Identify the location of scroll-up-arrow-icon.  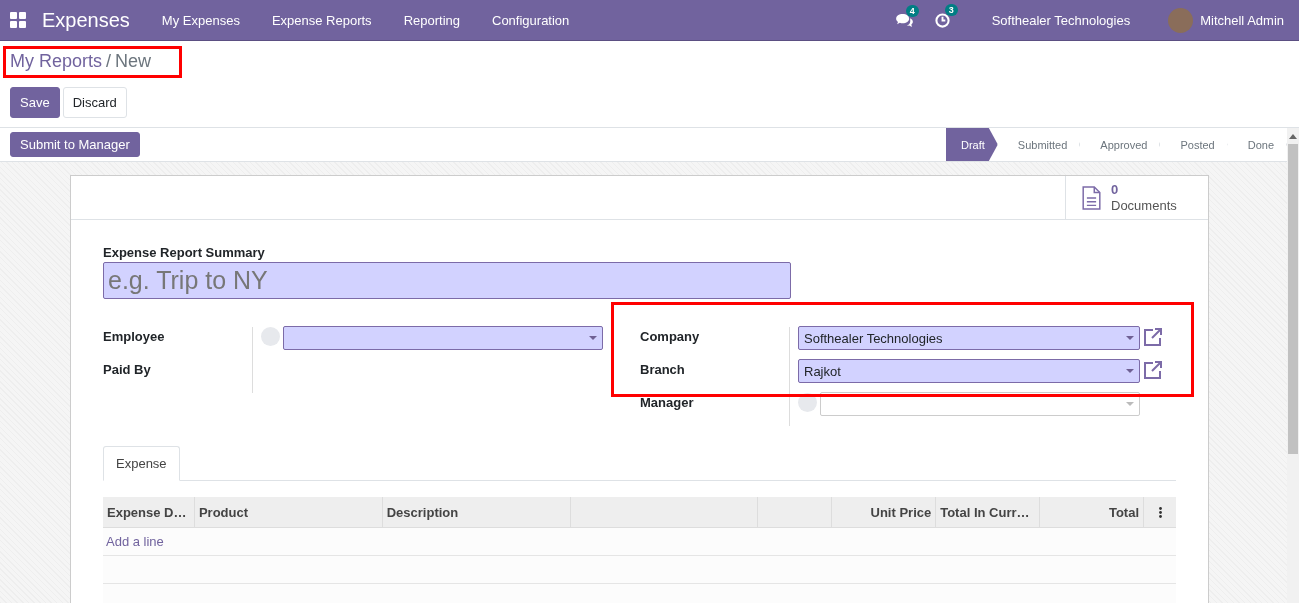
(1293, 136).